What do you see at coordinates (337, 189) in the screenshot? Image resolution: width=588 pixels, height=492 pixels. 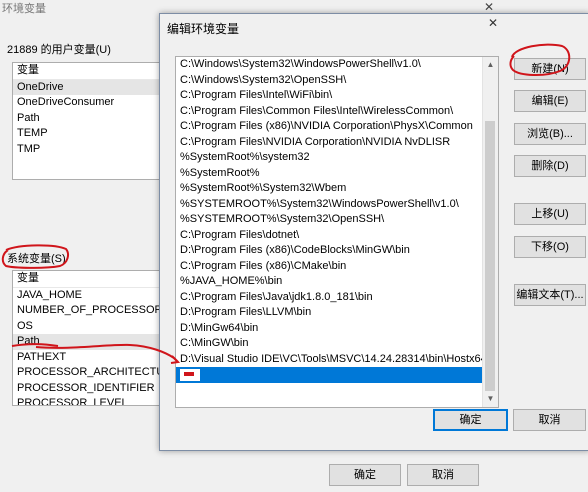 I see `path-entry: %SystemRoot%\System32\Wbem` at bounding box center [337, 189].